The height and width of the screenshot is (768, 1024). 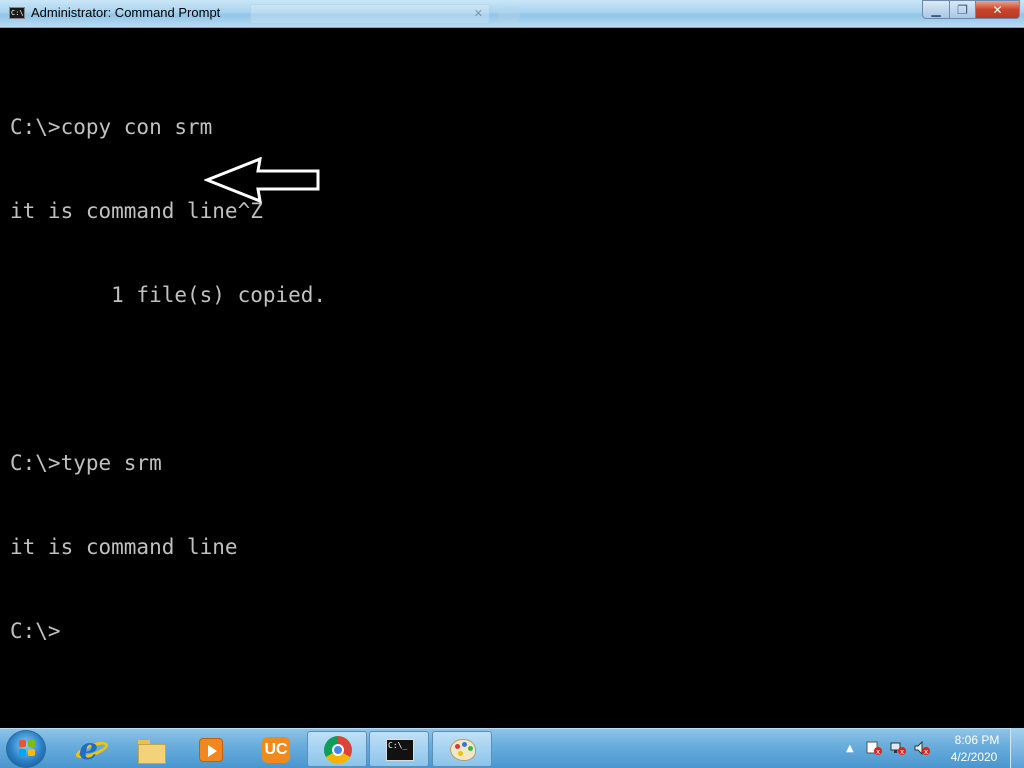 What do you see at coordinates (977, 740) in the screenshot?
I see `clock-time: 8:06 PM` at bounding box center [977, 740].